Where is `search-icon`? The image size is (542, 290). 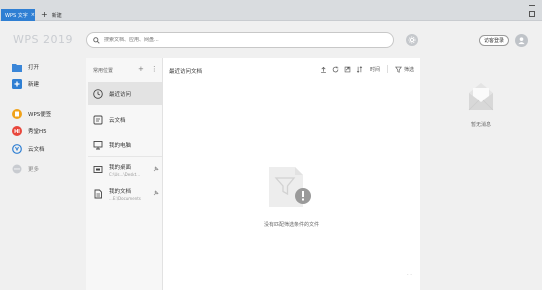
search-icon is located at coordinates (96, 40).